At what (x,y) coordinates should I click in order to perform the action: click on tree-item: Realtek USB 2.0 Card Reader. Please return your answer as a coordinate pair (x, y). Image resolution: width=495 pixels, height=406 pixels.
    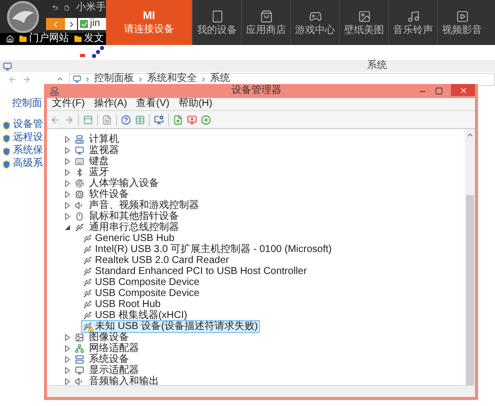
    Looking at the image, I should click on (156, 260).